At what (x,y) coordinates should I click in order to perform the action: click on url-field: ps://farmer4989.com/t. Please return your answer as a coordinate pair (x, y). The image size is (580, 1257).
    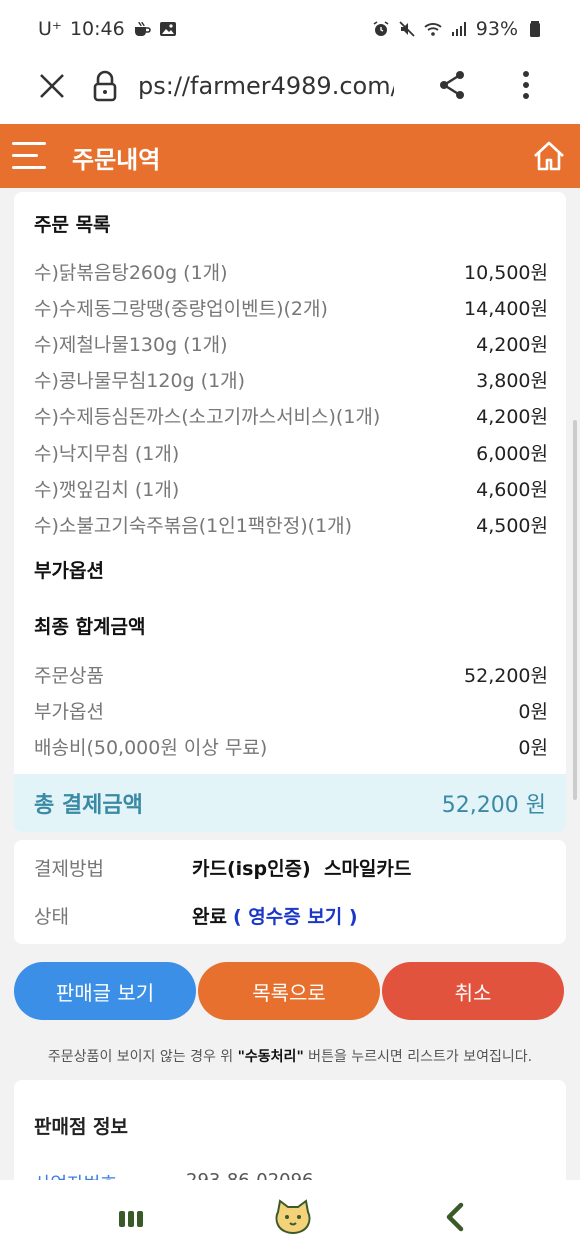
    Looking at the image, I should click on (266, 86).